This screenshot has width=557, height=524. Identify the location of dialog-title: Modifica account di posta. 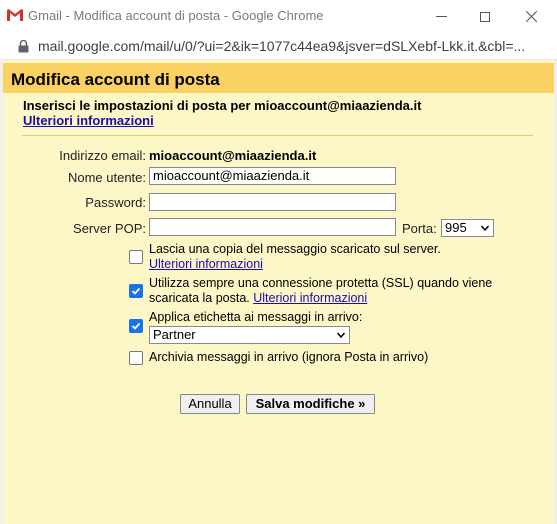
(115, 79).